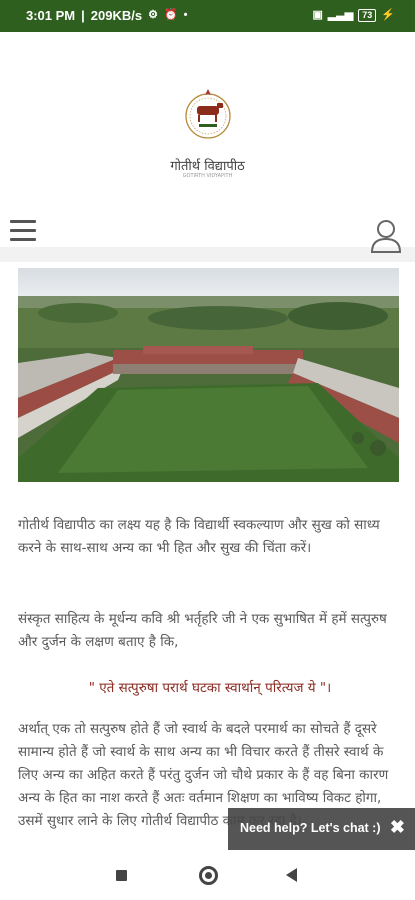  I want to click on chat-widget: Need help? Let's chat :) ✖, so click(321, 829).